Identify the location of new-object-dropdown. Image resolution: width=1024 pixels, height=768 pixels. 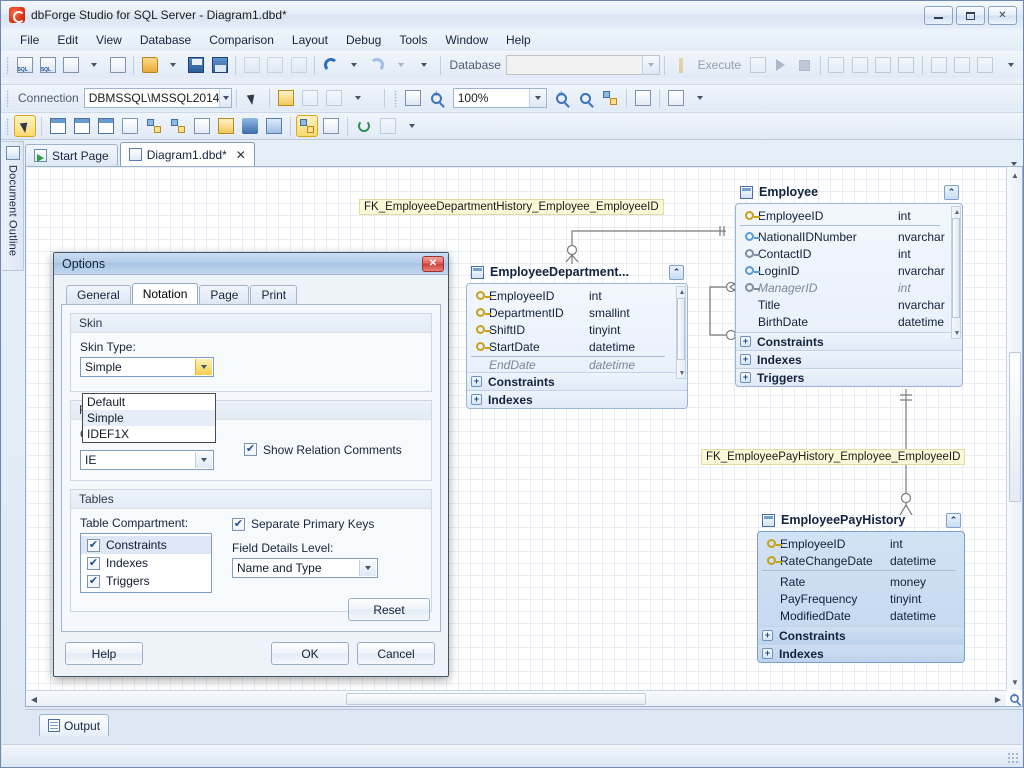
(94, 65).